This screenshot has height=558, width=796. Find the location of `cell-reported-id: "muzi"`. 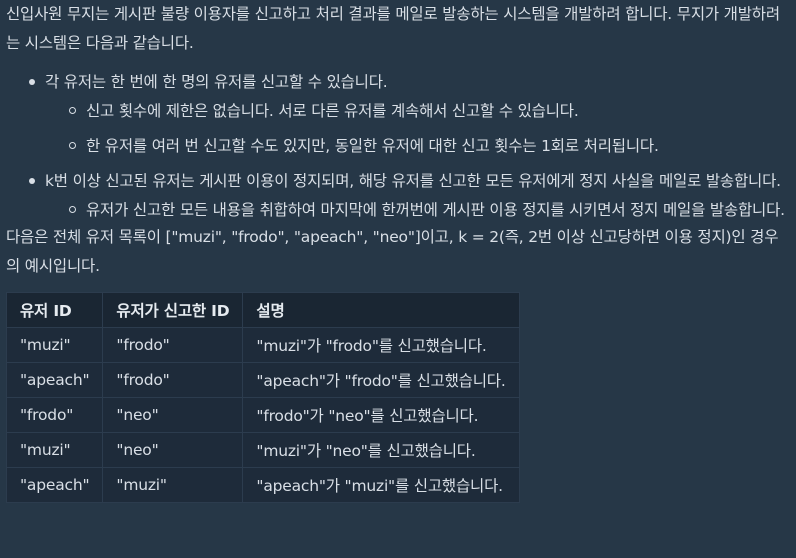

cell-reported-id: "muzi" is located at coordinates (173, 485).